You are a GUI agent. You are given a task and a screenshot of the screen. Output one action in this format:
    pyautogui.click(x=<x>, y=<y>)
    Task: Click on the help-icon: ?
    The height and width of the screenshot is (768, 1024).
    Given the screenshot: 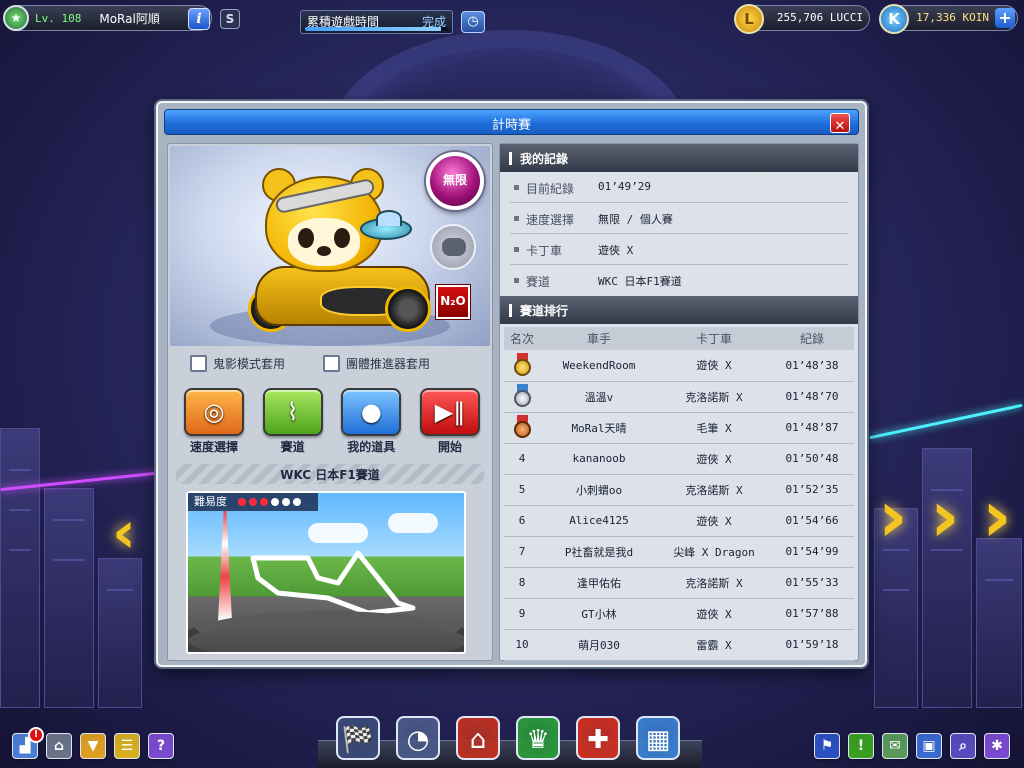 What is the action you would take?
    pyautogui.click(x=161, y=746)
    